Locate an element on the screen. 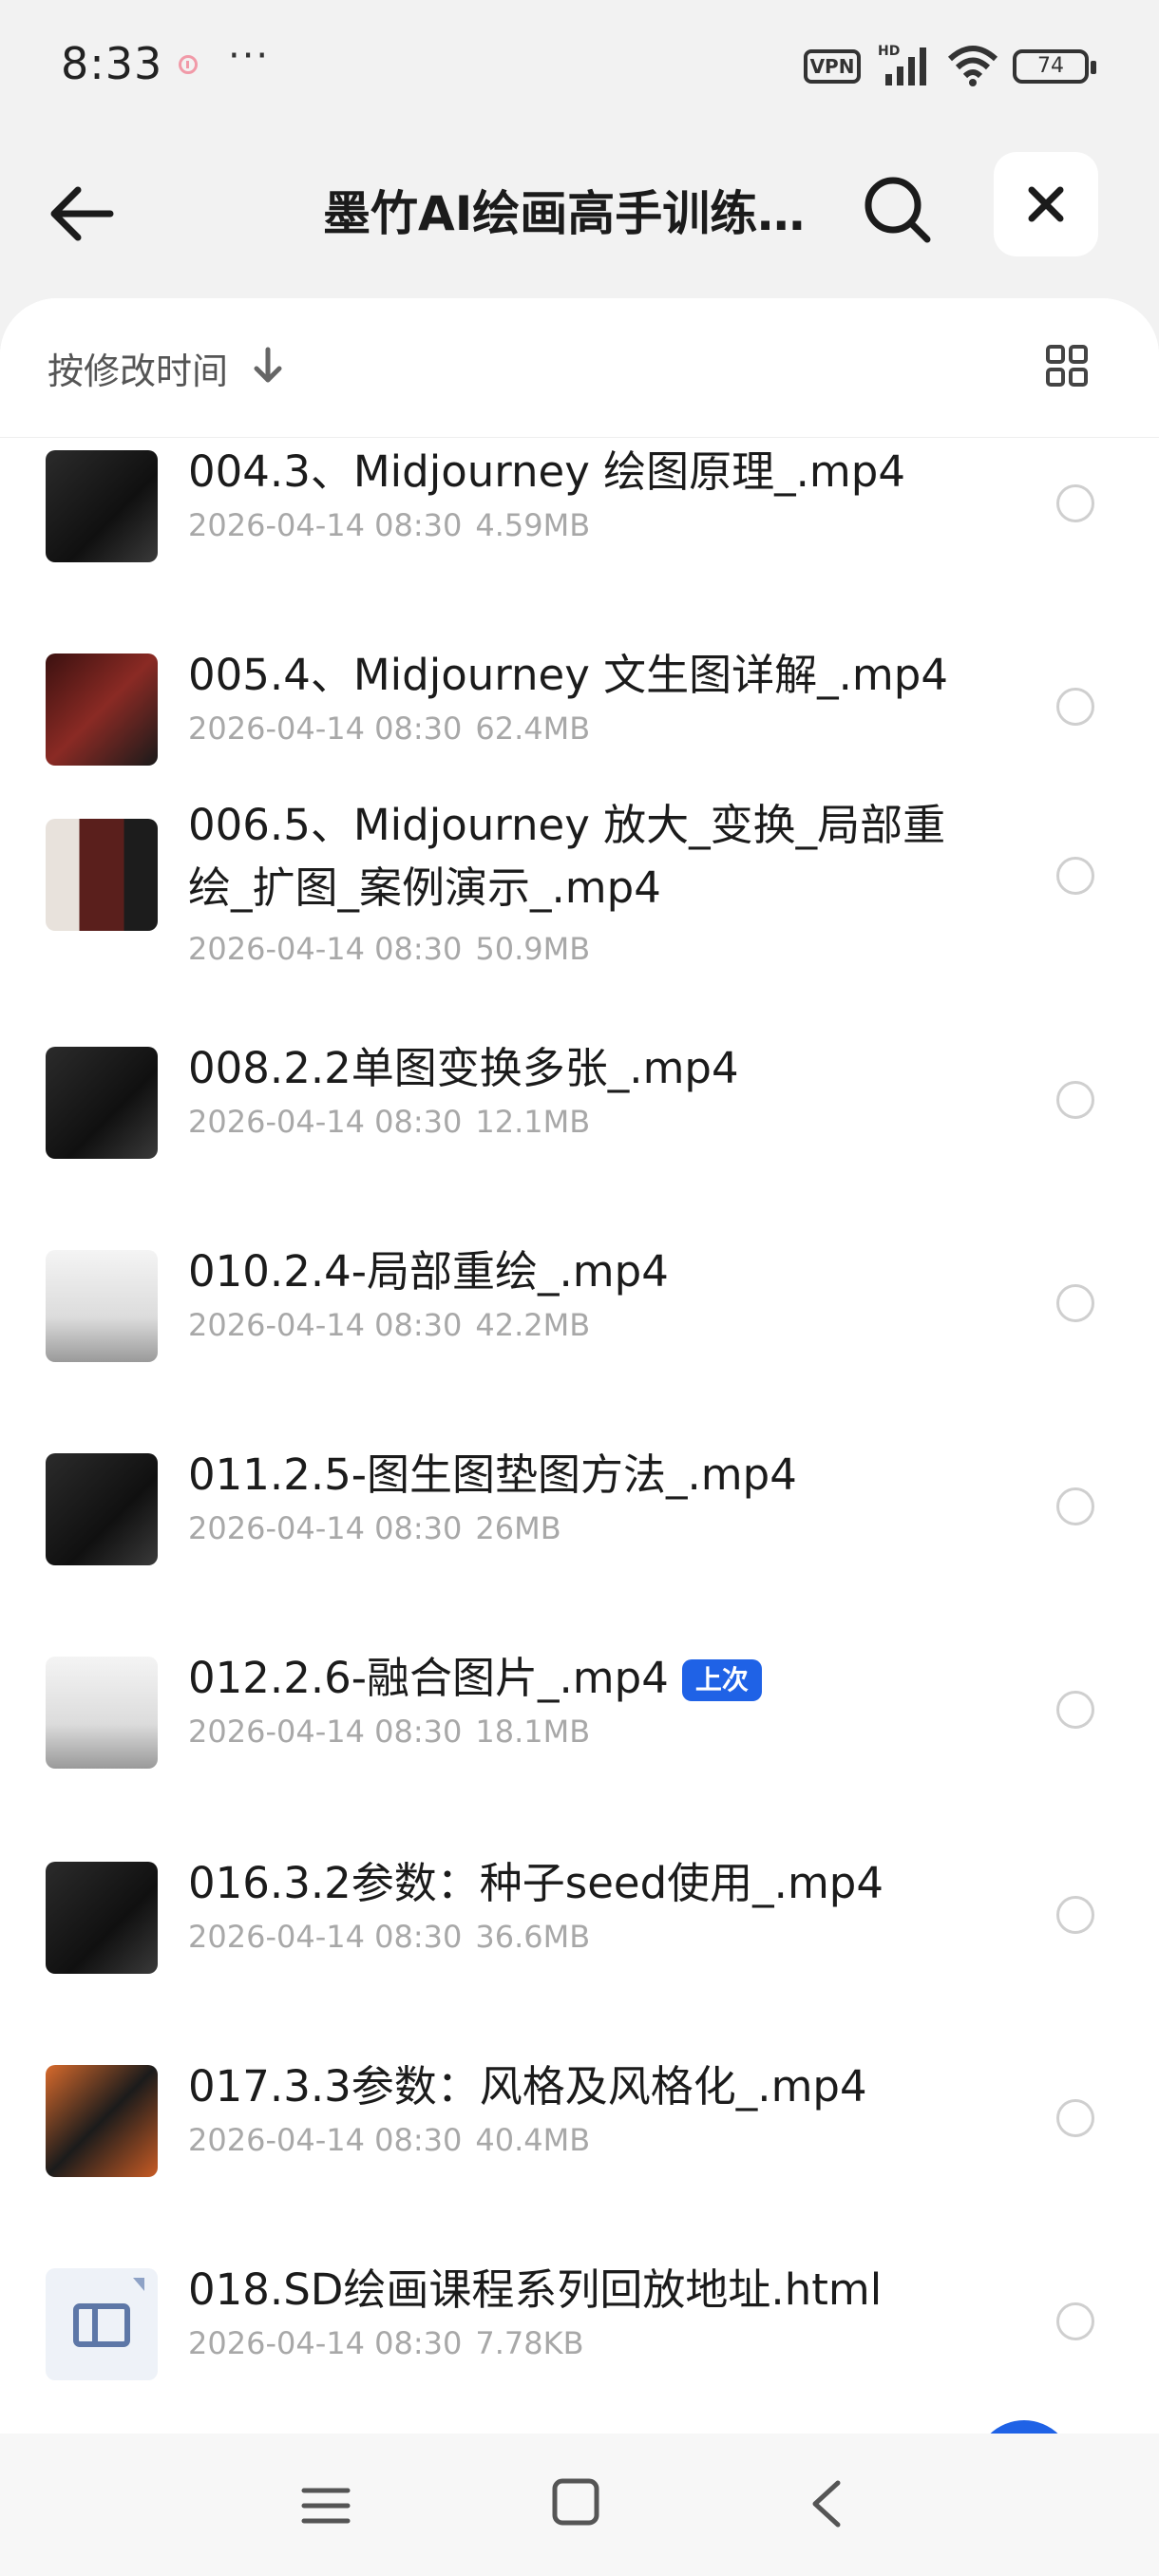 The height and width of the screenshot is (2576, 1159). file-meta: 2026-04-14 08:30 50.9MB is located at coordinates (389, 949).